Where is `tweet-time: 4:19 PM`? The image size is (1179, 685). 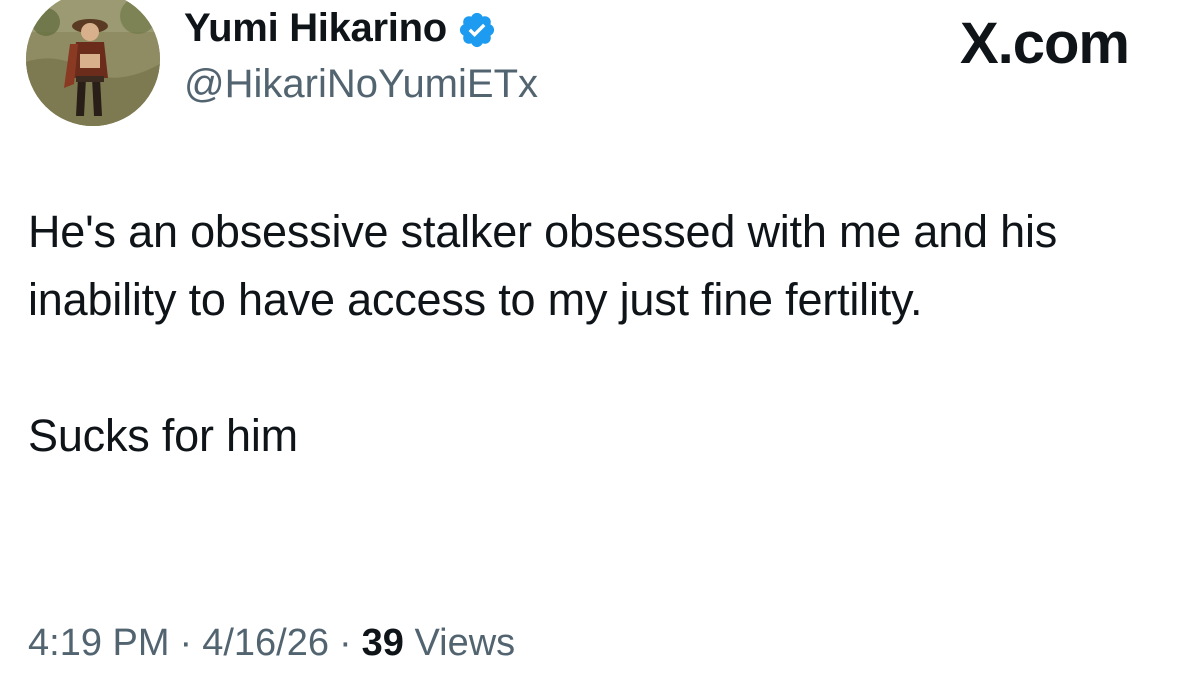
tweet-time: 4:19 PM is located at coordinates (99, 643).